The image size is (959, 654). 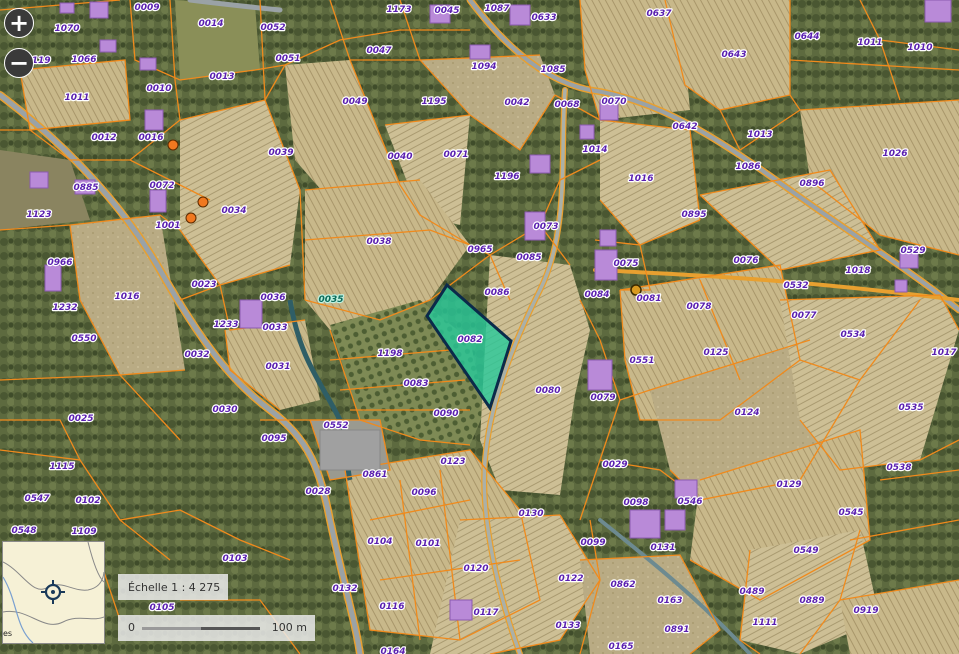 What do you see at coordinates (272, 28) in the screenshot?
I see `parcel-label: 0052` at bounding box center [272, 28].